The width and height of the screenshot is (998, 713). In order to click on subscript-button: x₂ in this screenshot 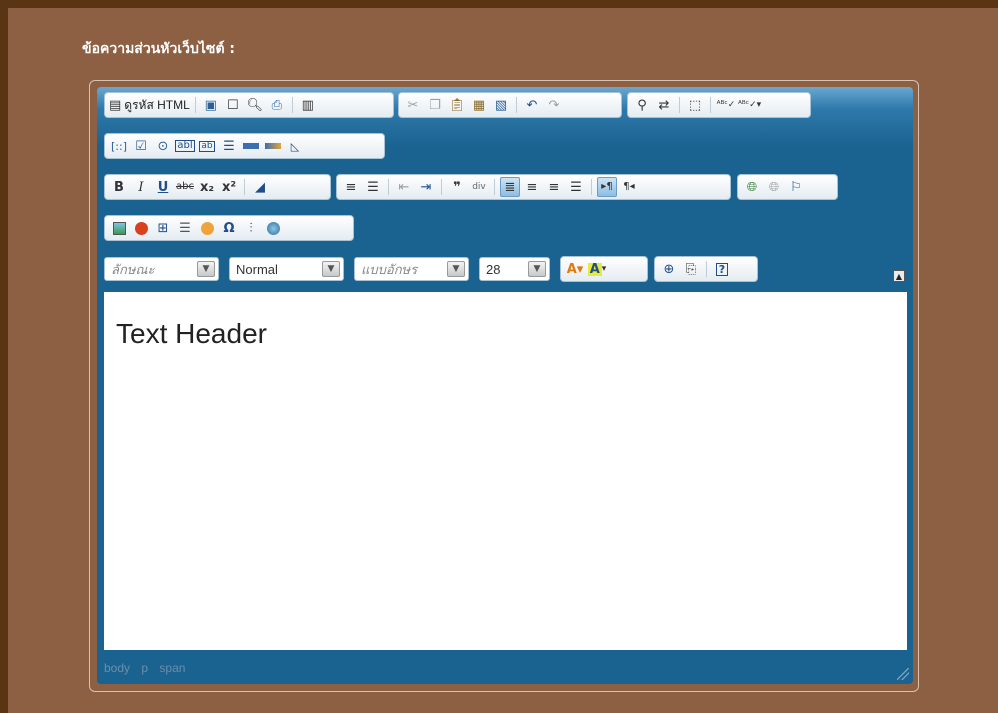, I will do `click(207, 187)`.